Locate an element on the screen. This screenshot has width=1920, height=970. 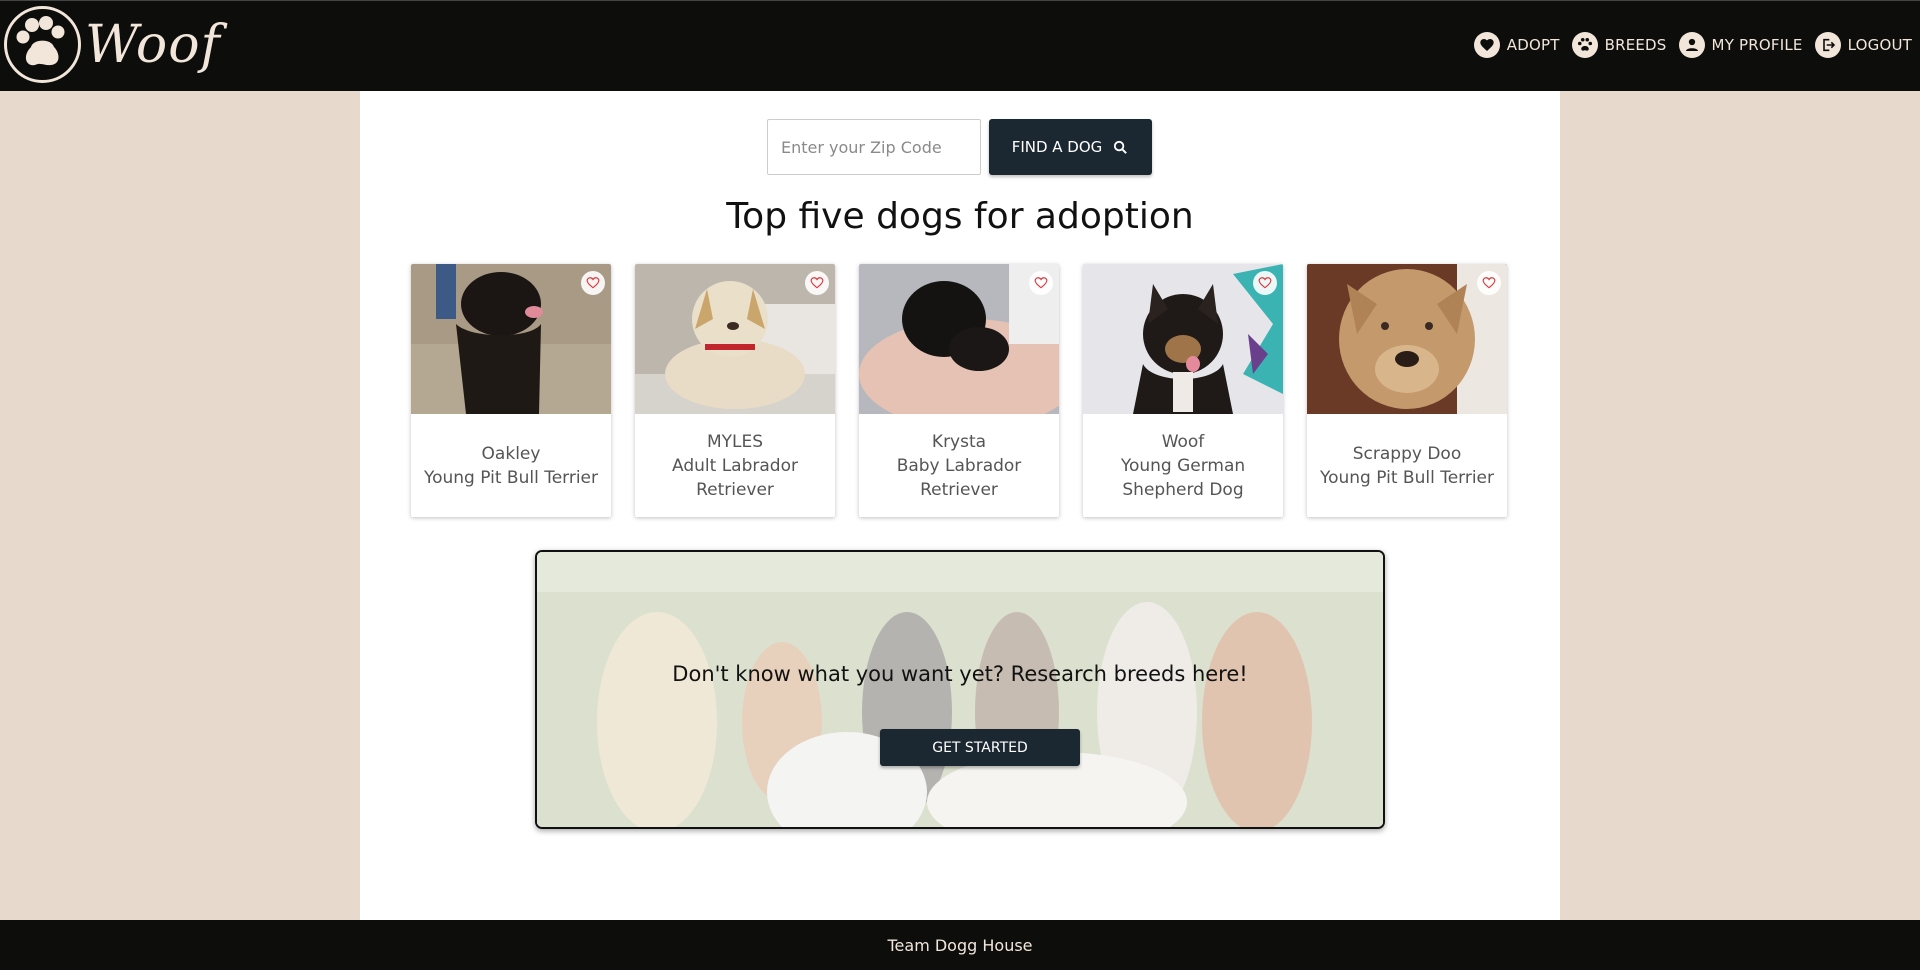
dog-card: MYLES Adult Labrador Retriever is located at coordinates (735, 390).